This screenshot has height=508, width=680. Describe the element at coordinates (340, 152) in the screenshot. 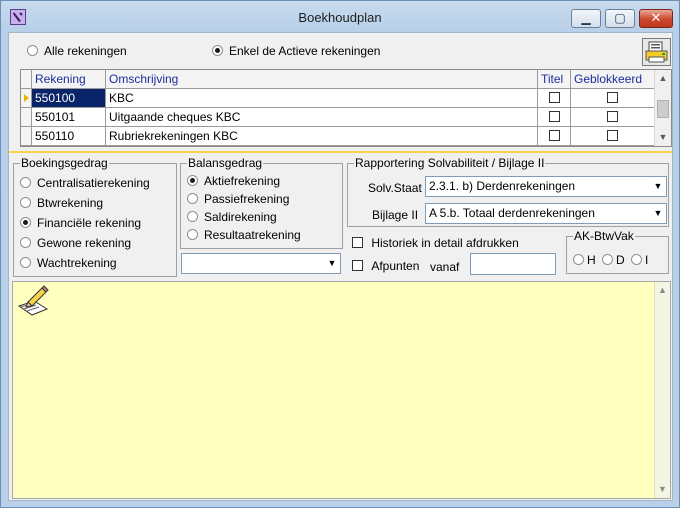

I see `divider` at that location.